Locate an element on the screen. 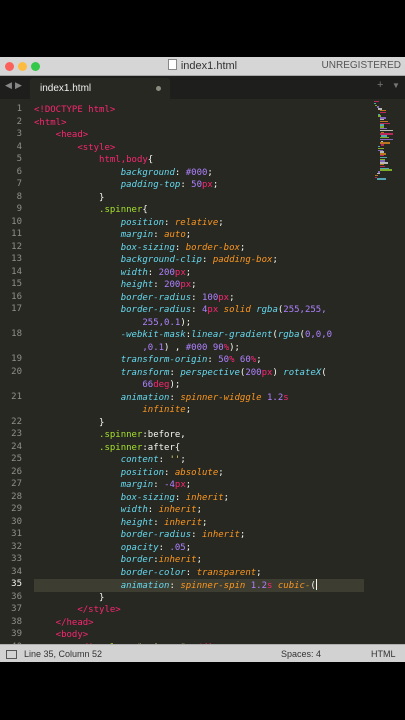  code-token: box-sizing is located at coordinates (104, 247).